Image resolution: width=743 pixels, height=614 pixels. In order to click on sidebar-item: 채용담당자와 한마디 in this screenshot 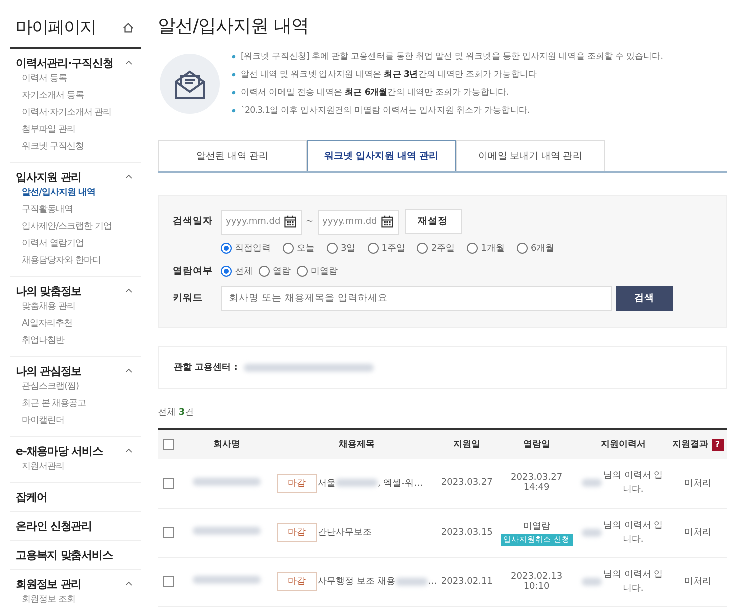, I will do `click(78, 261)`.